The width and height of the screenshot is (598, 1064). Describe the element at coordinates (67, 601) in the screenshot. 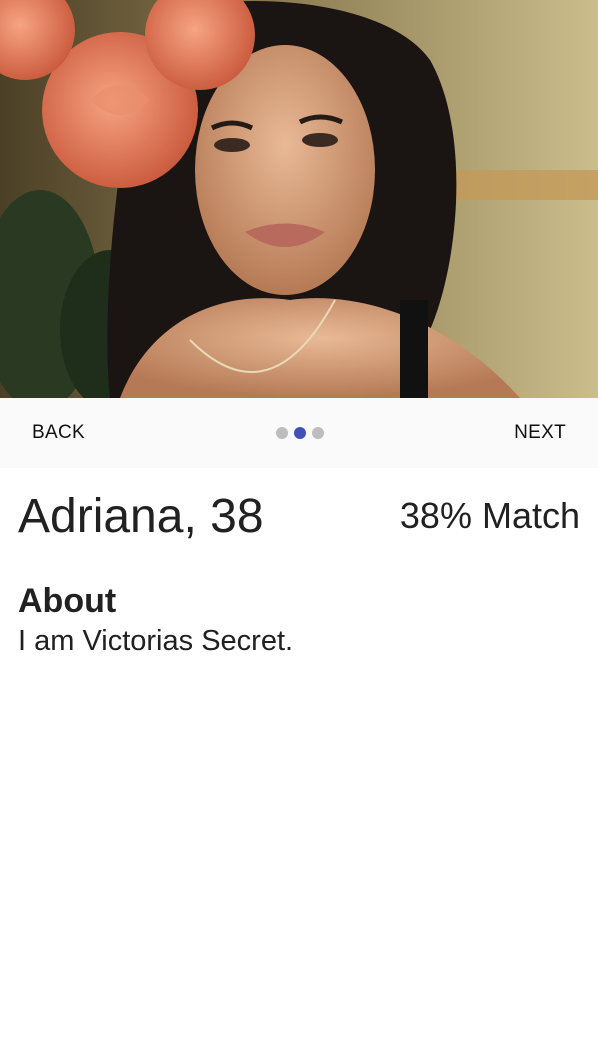

I see `about-heading: About` at that location.